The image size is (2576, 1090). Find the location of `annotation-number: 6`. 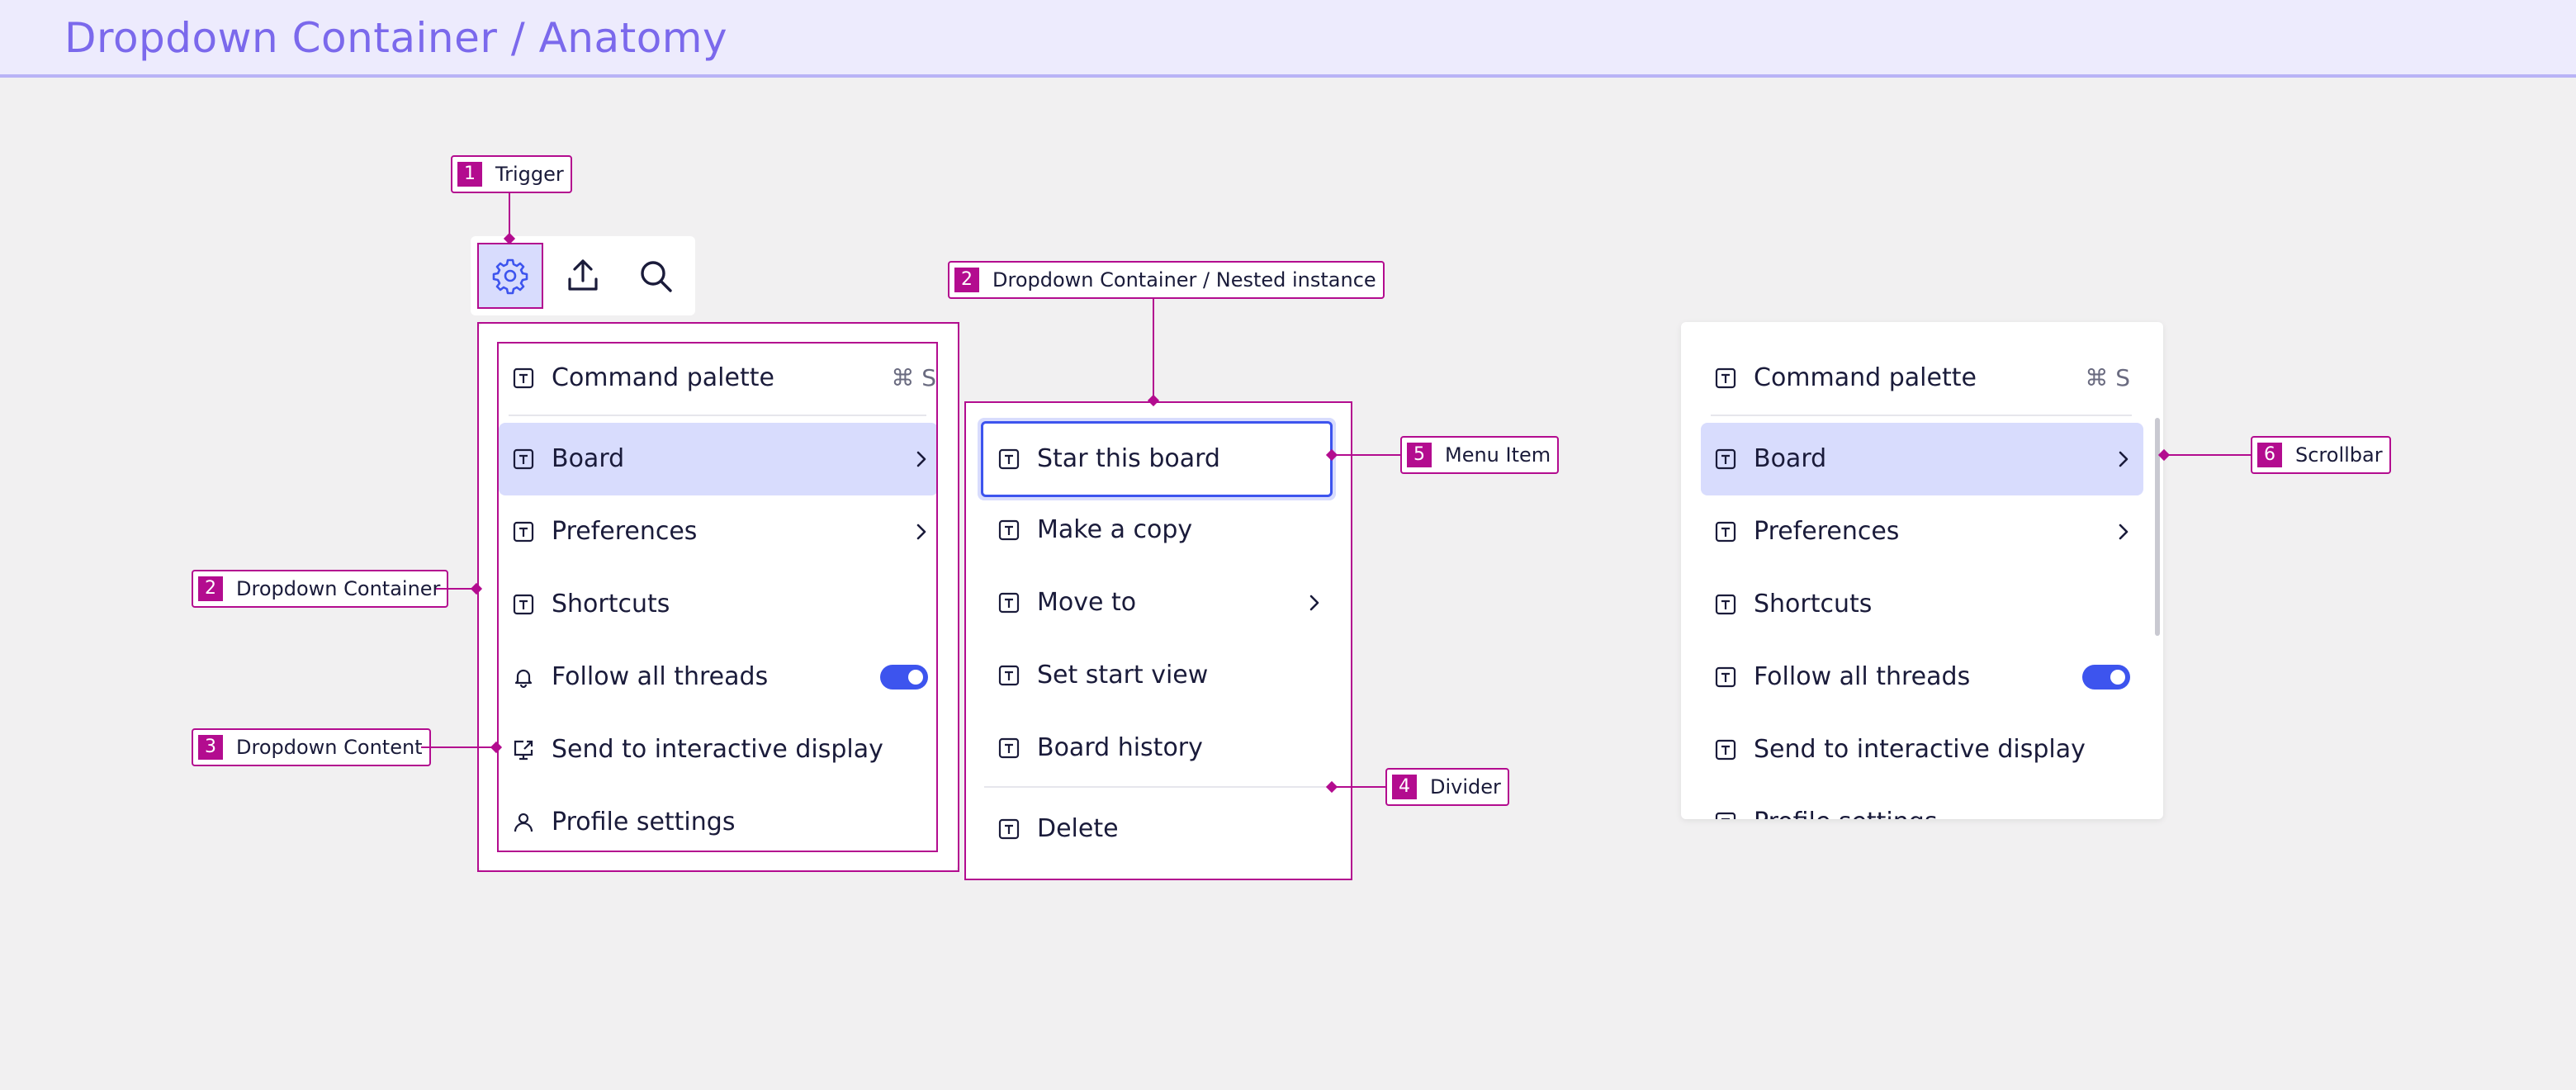

annotation-number: 6 is located at coordinates (2269, 455).